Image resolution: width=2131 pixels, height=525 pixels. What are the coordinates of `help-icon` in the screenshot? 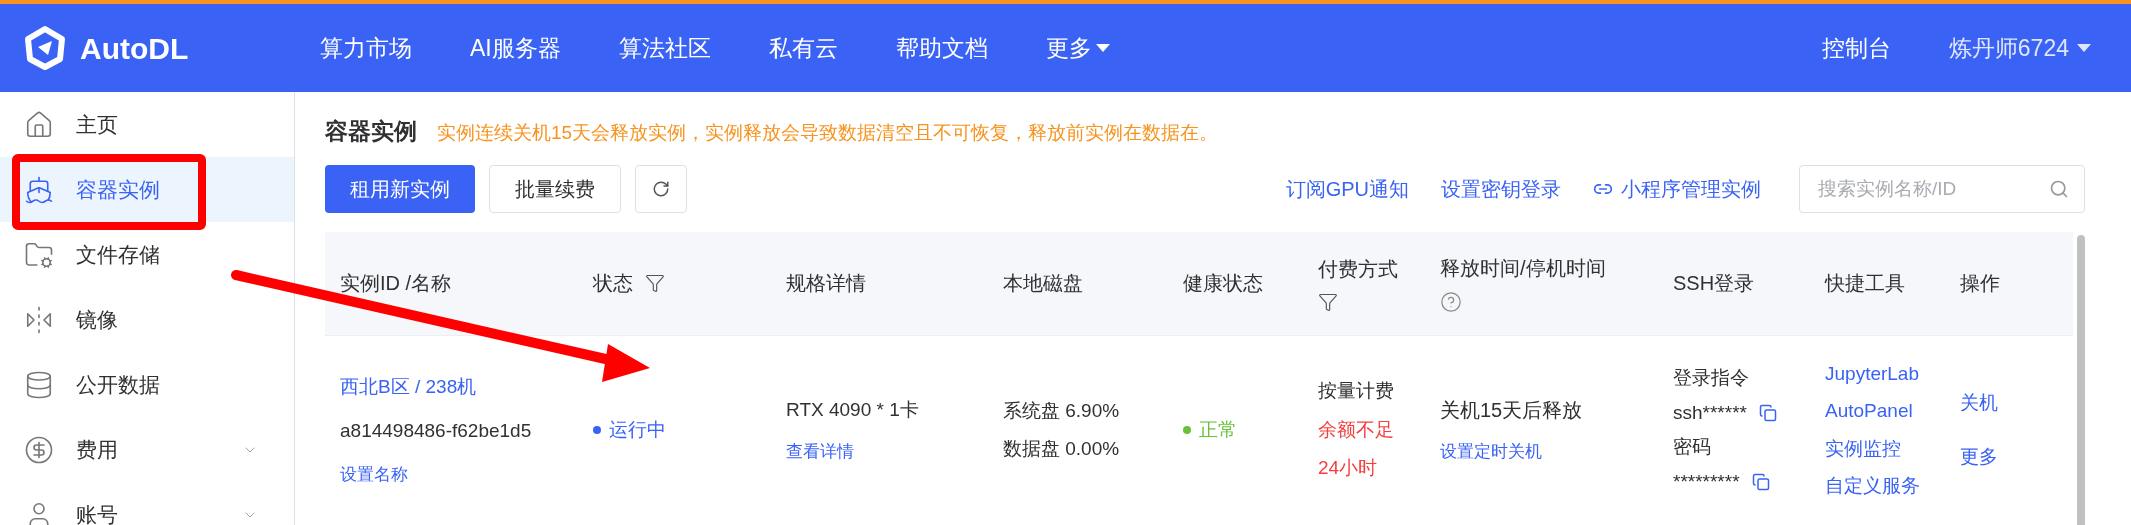 It's located at (1451, 302).